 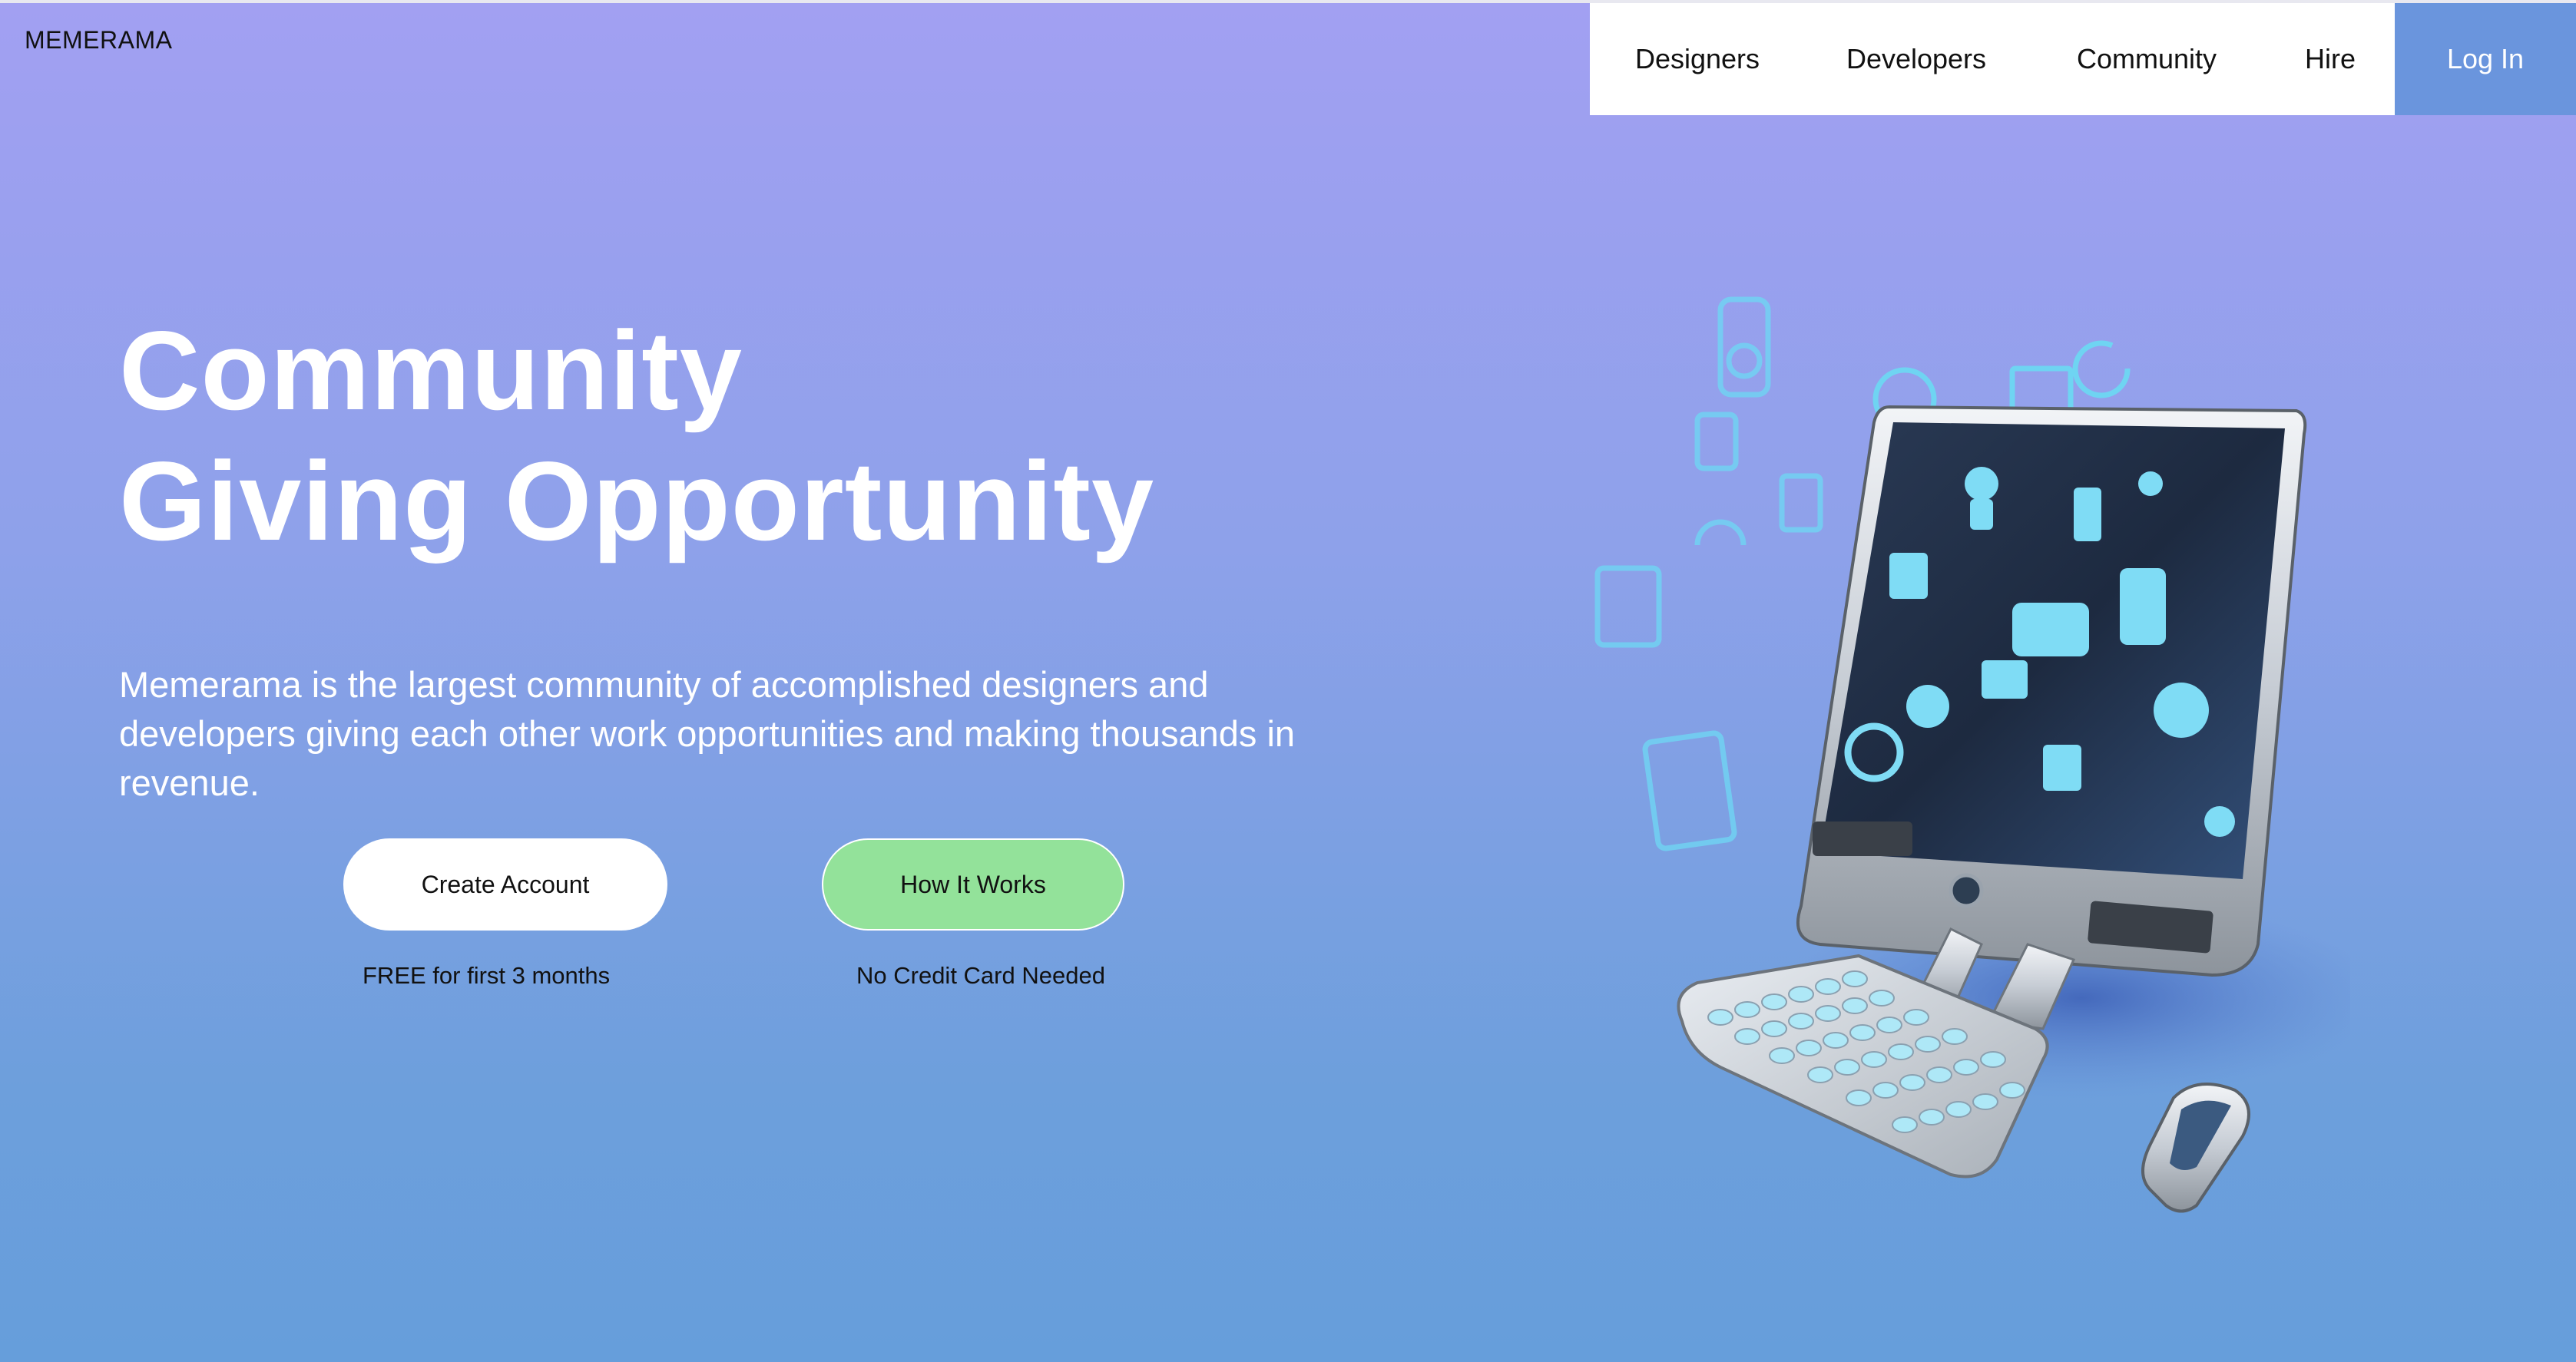 What do you see at coordinates (2219, 821) in the screenshot?
I see `film-reel-icon` at bounding box center [2219, 821].